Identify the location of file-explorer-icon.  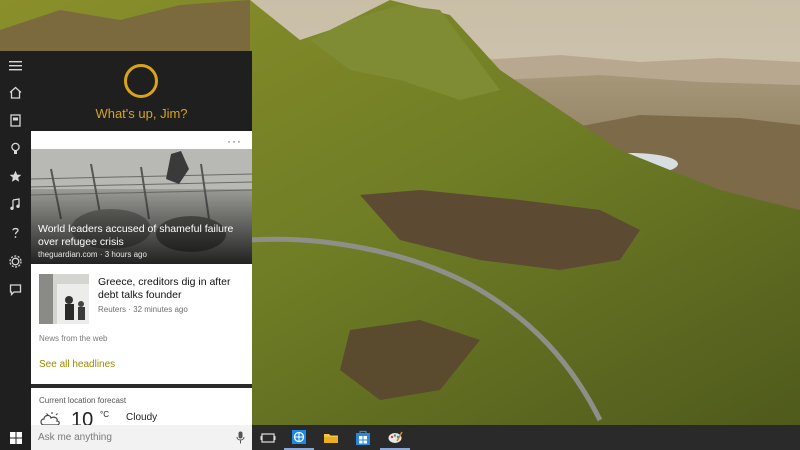
(331, 438).